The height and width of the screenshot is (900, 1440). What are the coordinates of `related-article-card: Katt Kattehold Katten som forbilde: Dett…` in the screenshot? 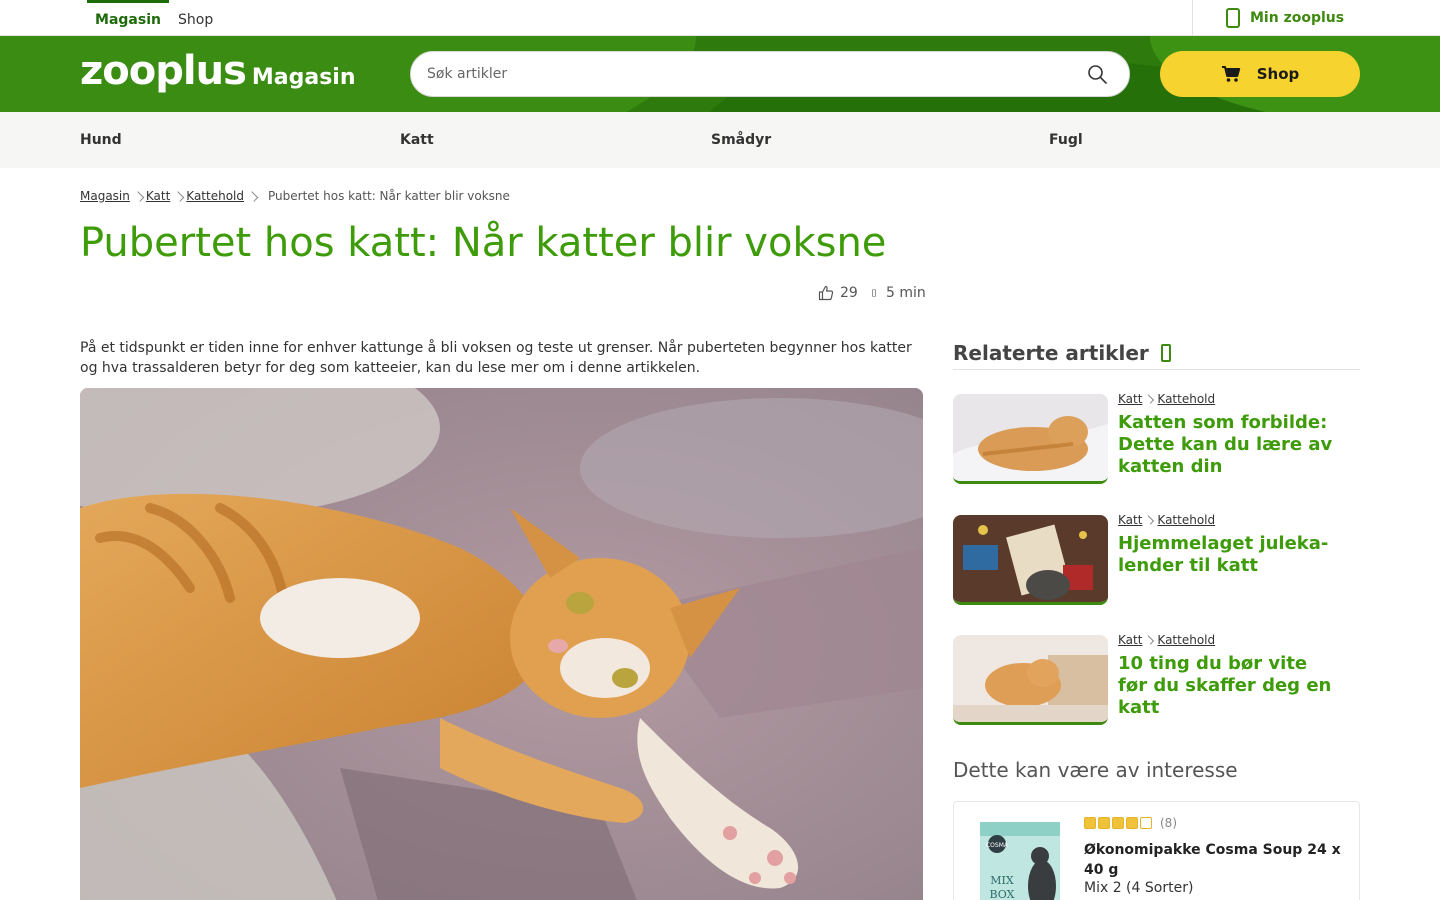 It's located at (1156, 439).